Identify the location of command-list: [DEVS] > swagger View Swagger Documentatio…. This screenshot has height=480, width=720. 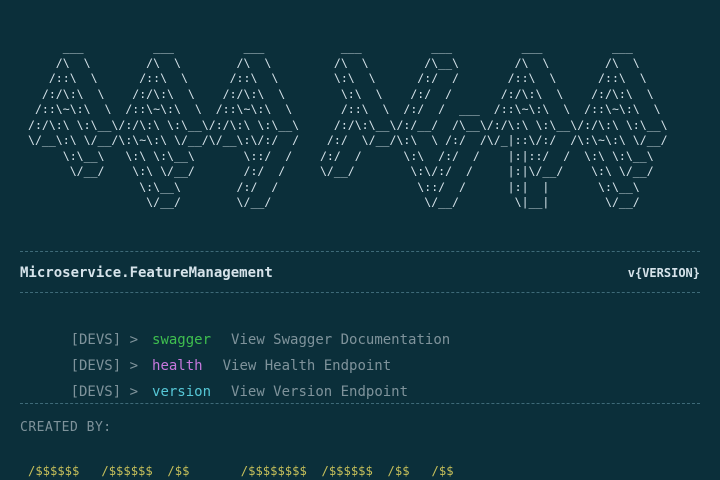
(235, 356).